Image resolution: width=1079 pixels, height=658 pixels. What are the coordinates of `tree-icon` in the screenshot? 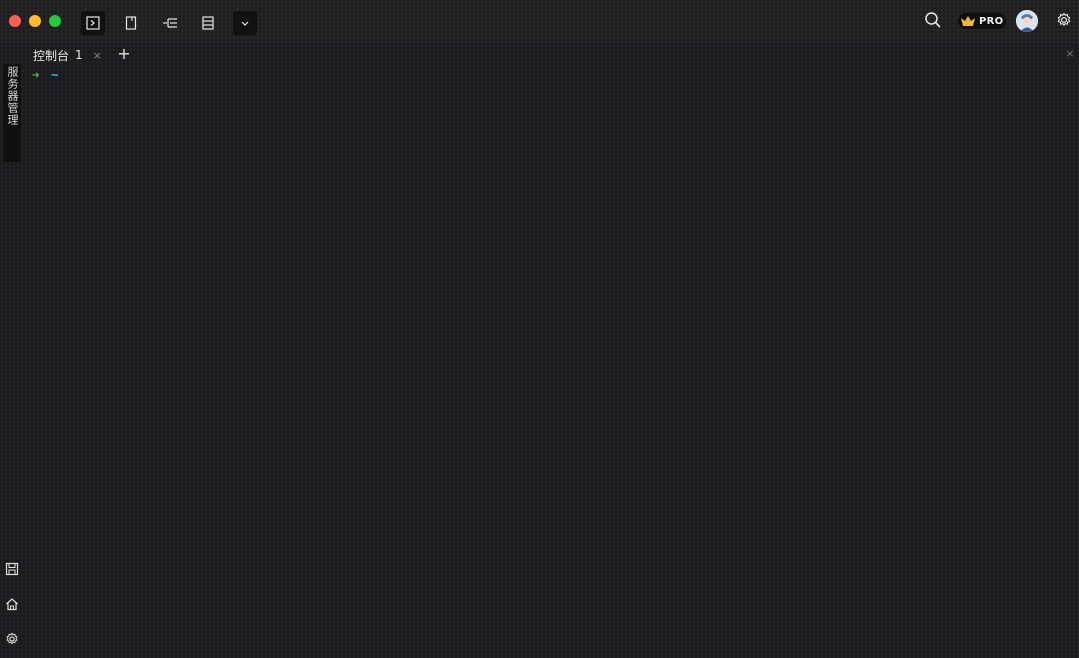 It's located at (170, 23).